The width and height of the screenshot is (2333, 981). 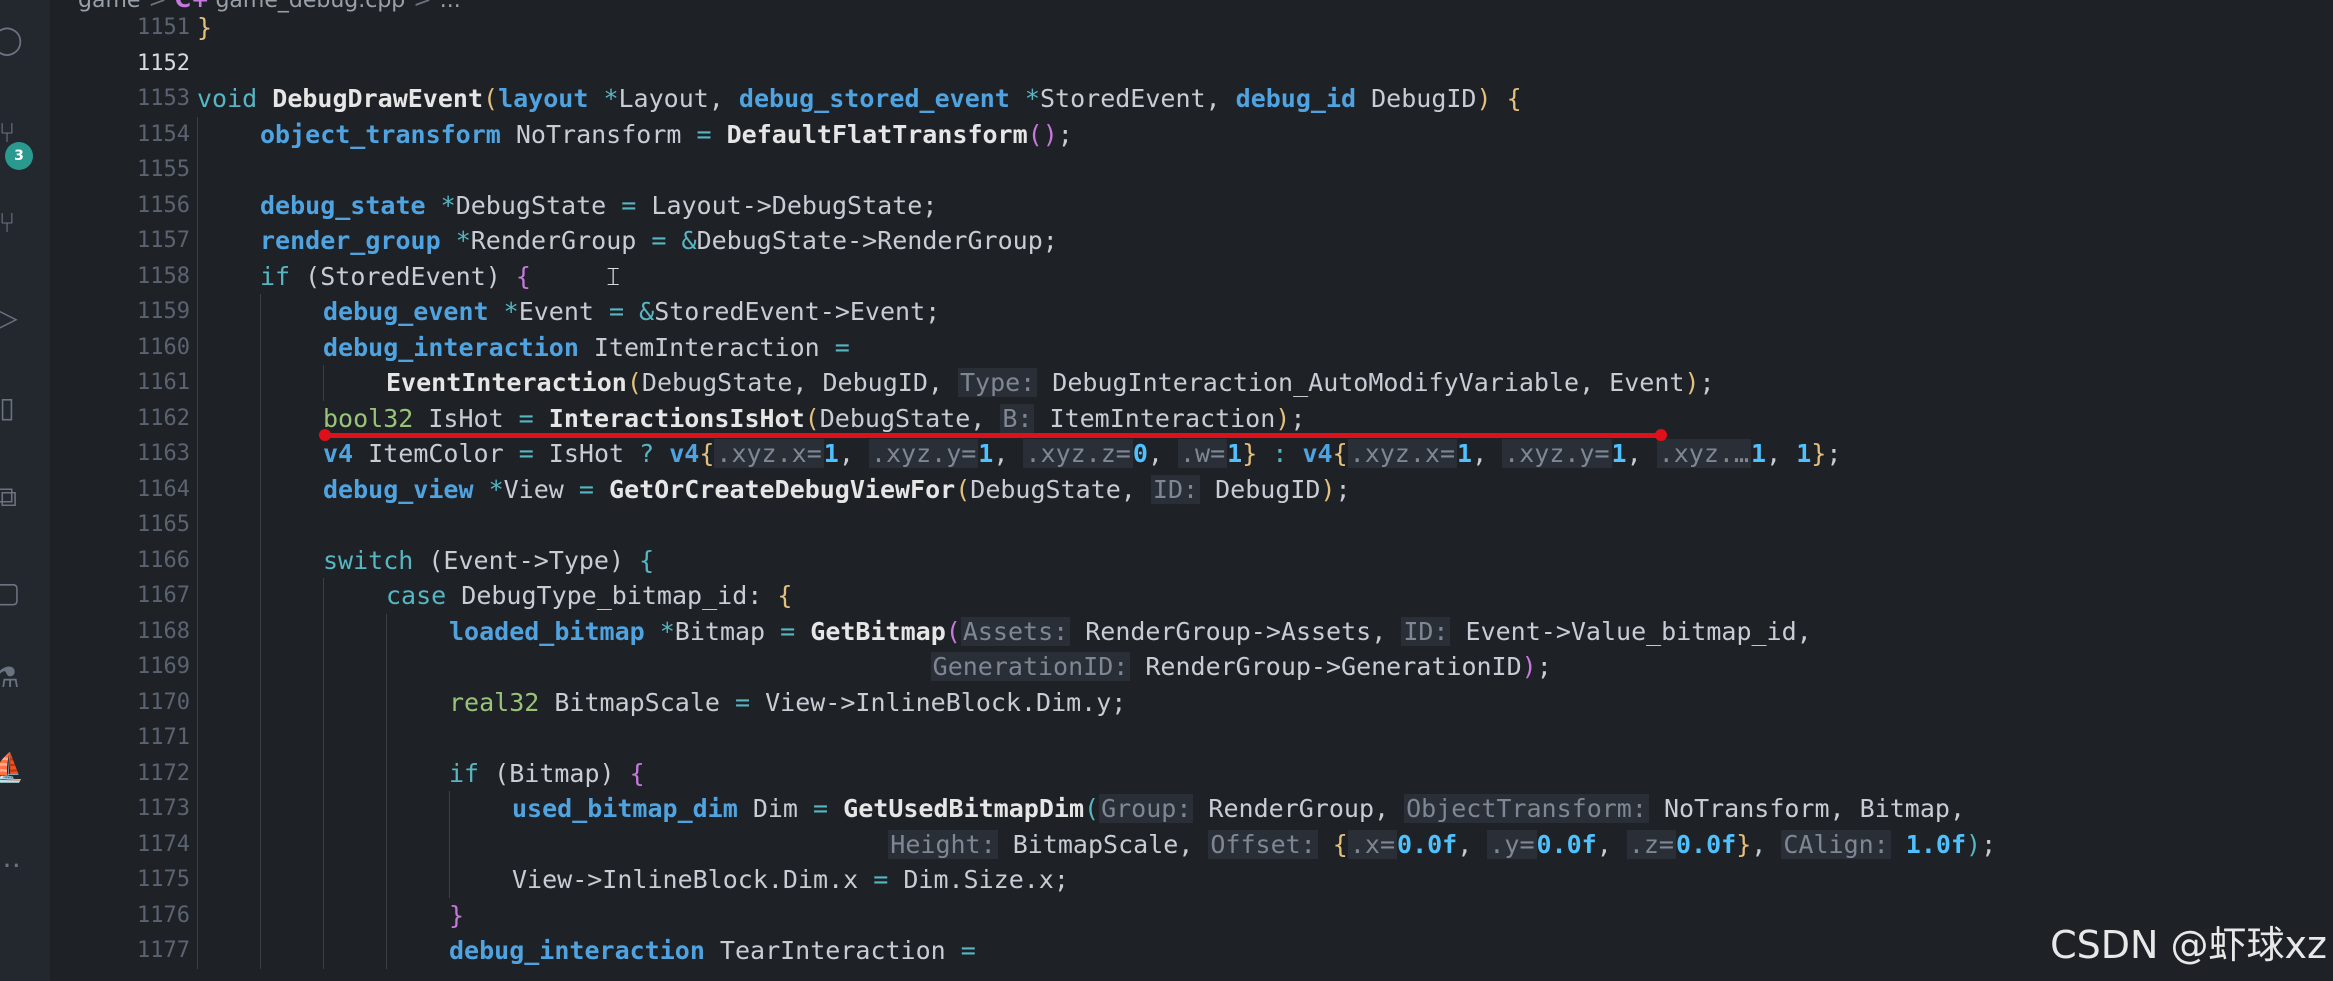 What do you see at coordinates (727, 631) in the screenshot?
I see `code-token: Bitmap` at bounding box center [727, 631].